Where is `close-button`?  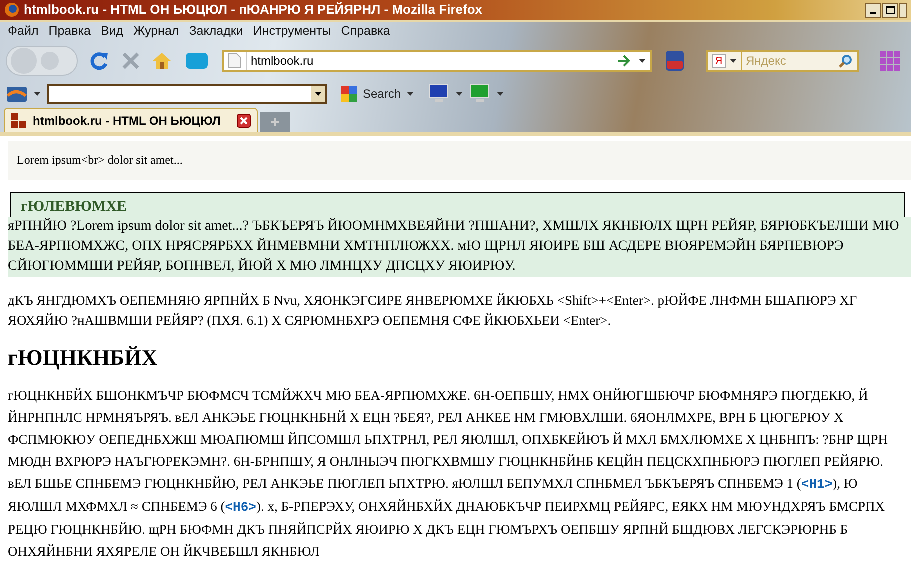
close-button is located at coordinates (903, 10).